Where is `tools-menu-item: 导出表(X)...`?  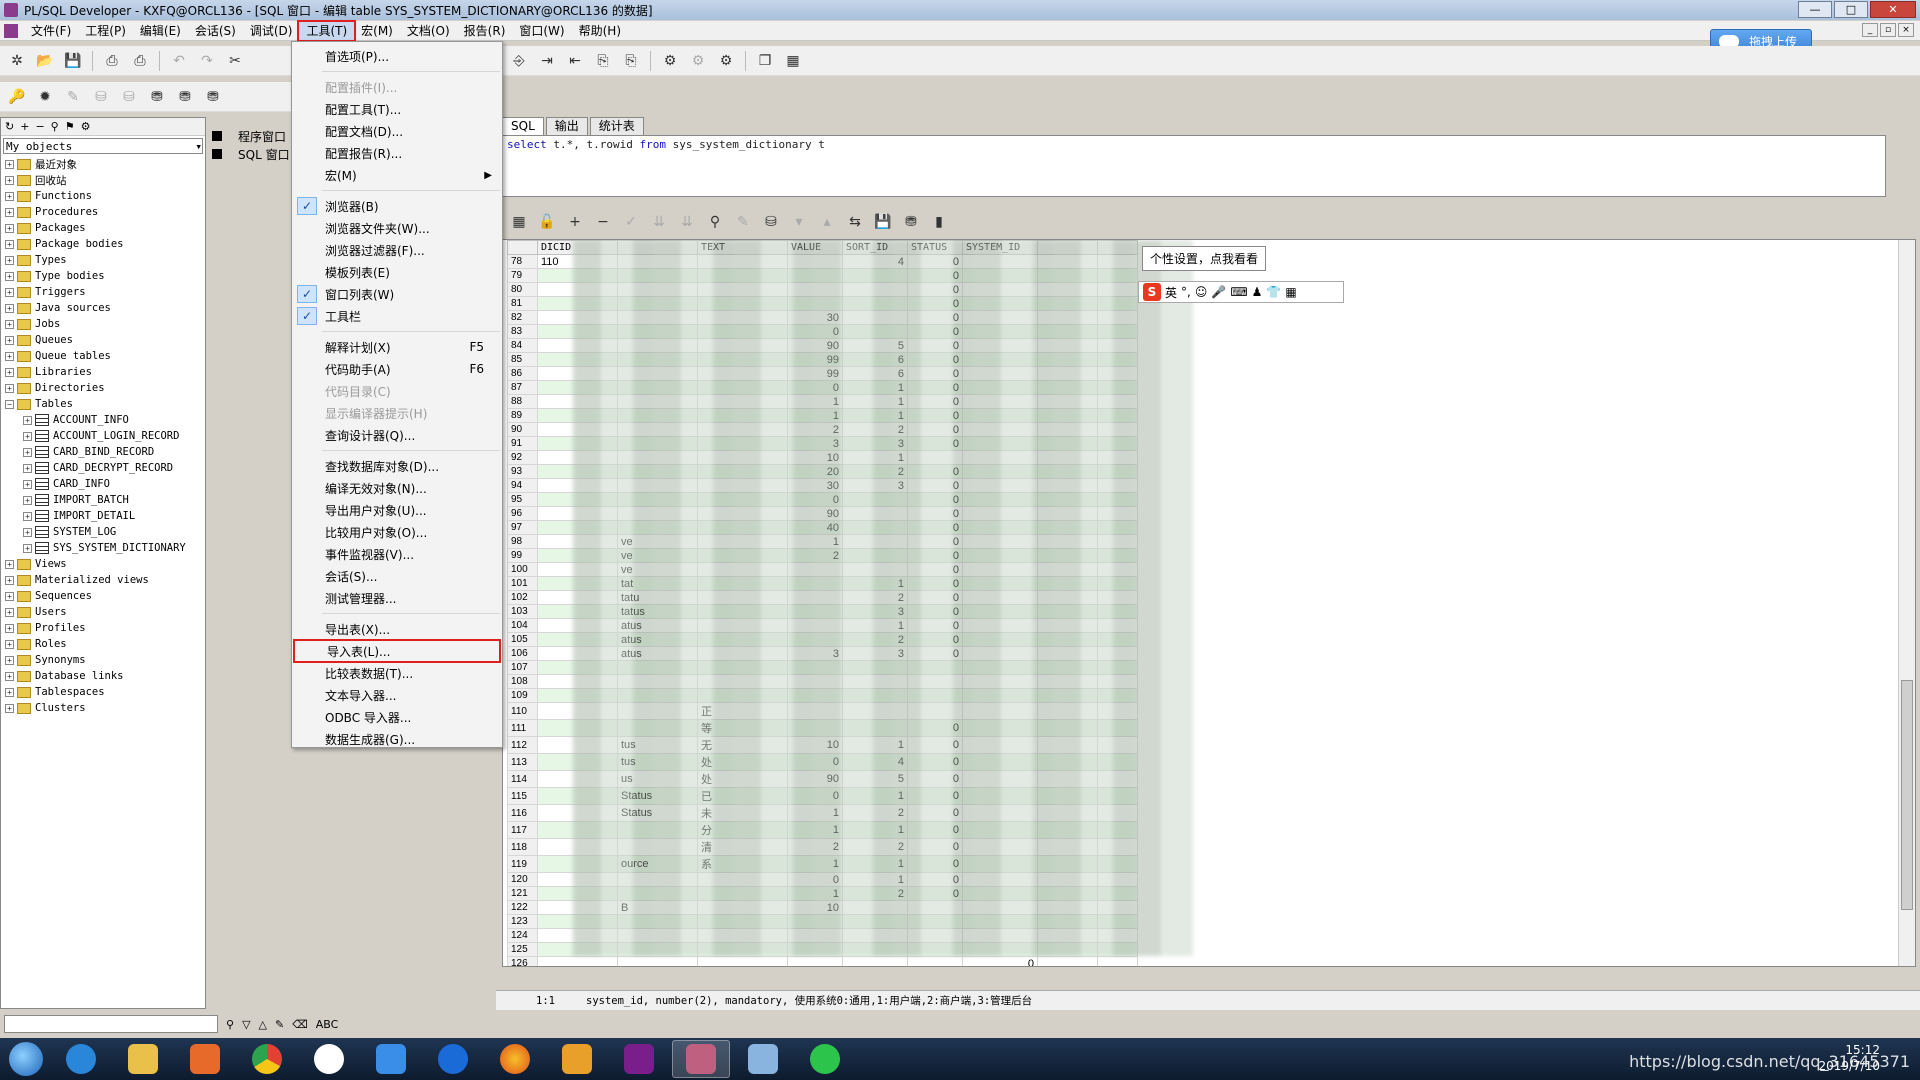 tools-menu-item: 导出表(X)... is located at coordinates (397, 629).